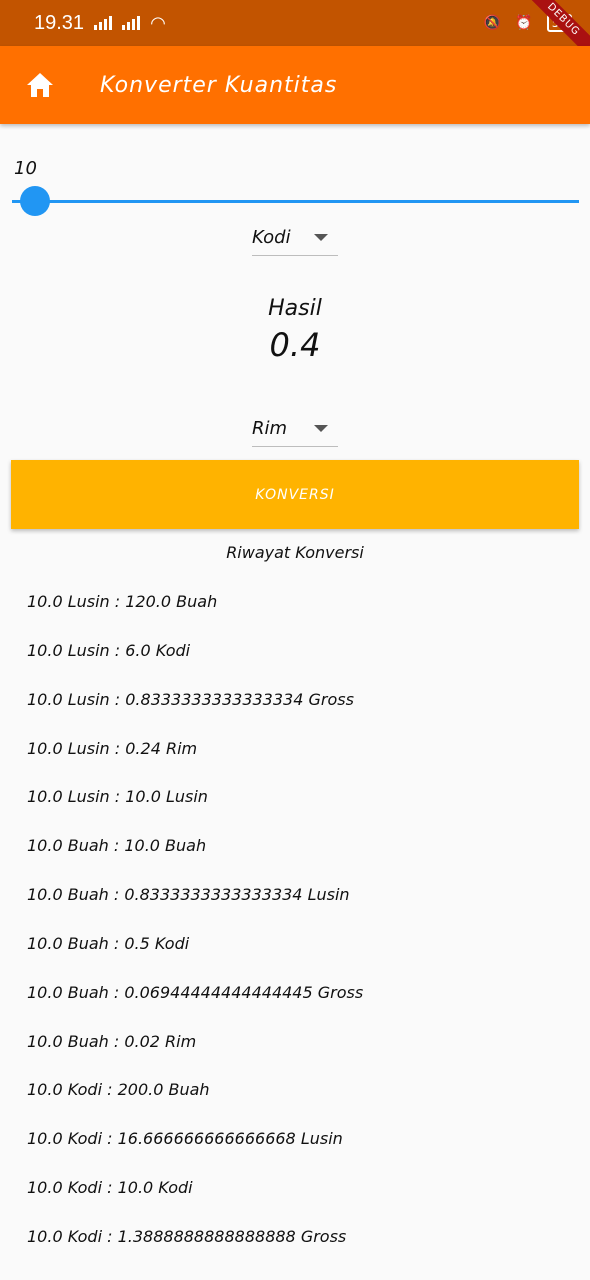  What do you see at coordinates (59, 22) in the screenshot?
I see `status-time: 19.31` at bounding box center [59, 22].